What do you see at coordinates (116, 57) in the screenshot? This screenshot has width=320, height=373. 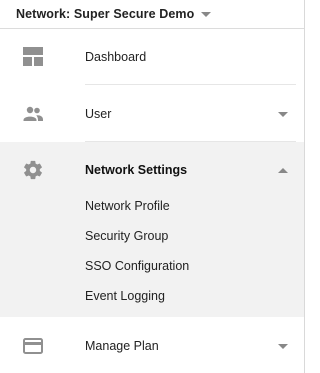 I see `sidebar-item-label: Dashboard` at bounding box center [116, 57].